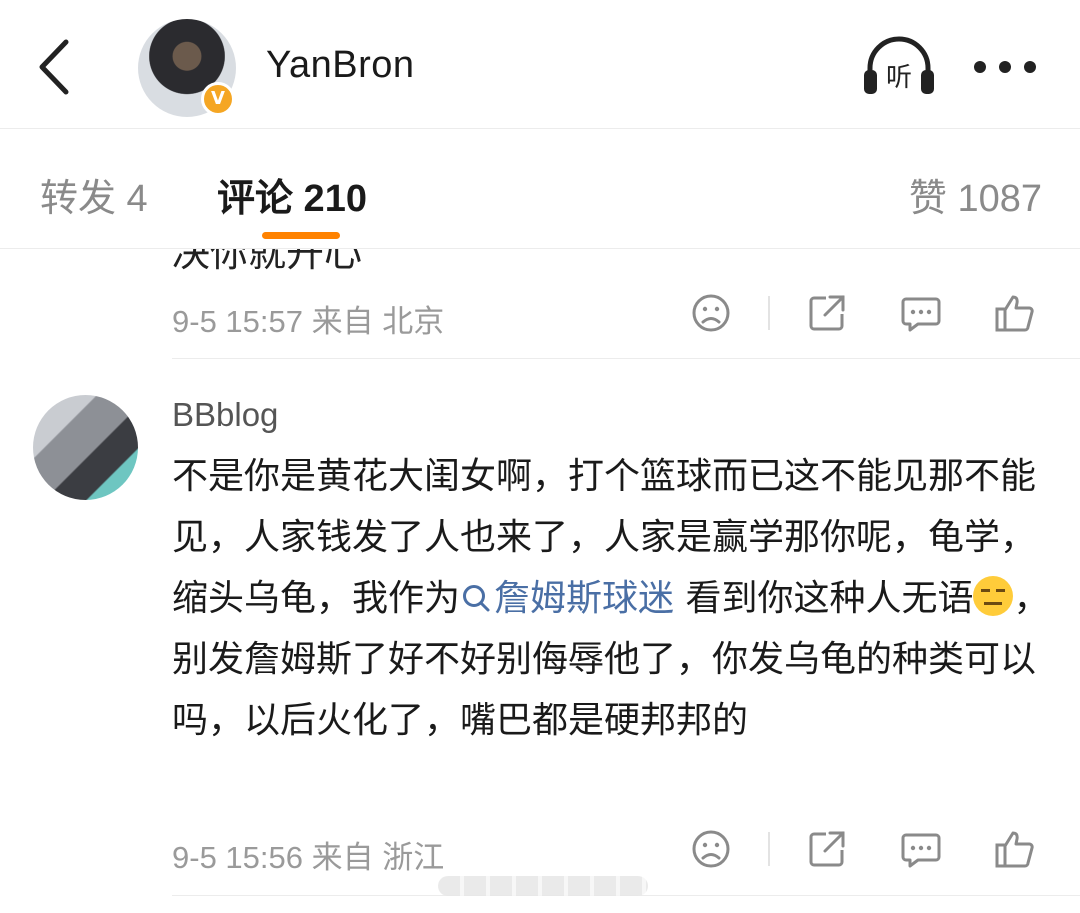 This screenshot has width=1080, height=913. Describe the element at coordinates (292, 194) in the screenshot. I see `tab-comments: 评论 210` at that location.